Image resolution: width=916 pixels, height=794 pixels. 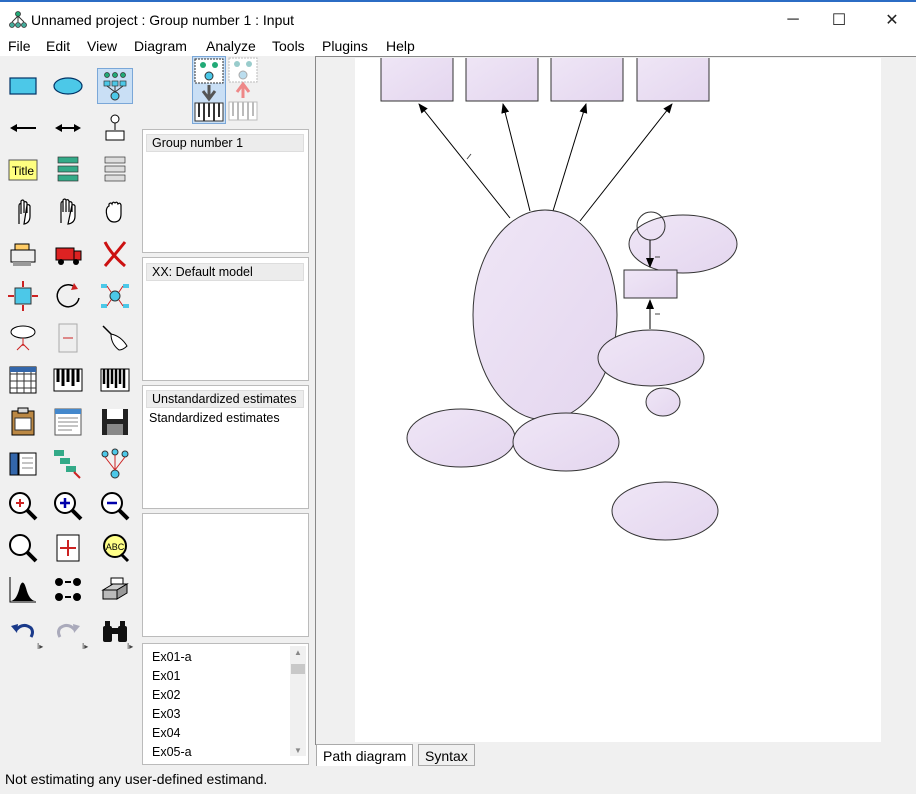 What do you see at coordinates (793, 20) in the screenshot?
I see `minimize-button: ─` at bounding box center [793, 20].